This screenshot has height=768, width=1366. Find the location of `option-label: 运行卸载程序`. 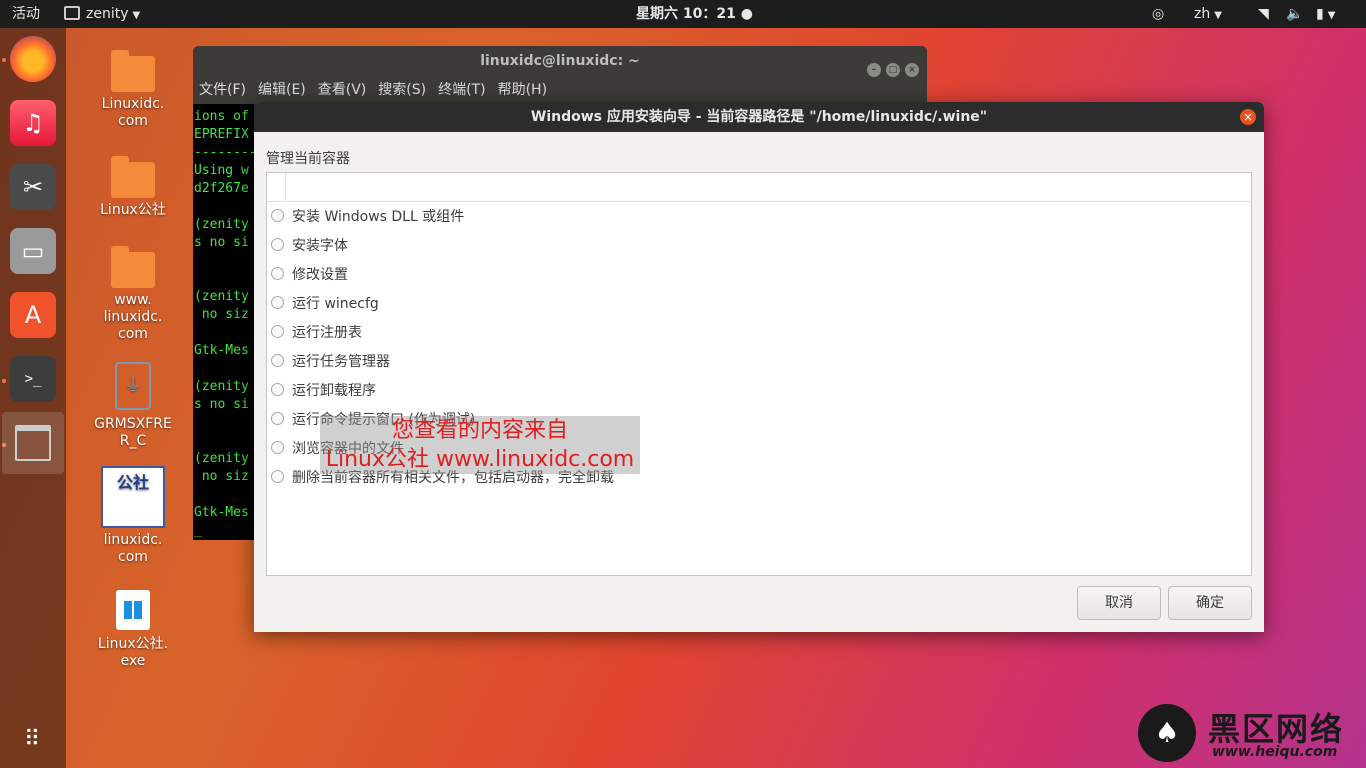

option-label: 运行卸载程序 is located at coordinates (334, 391).